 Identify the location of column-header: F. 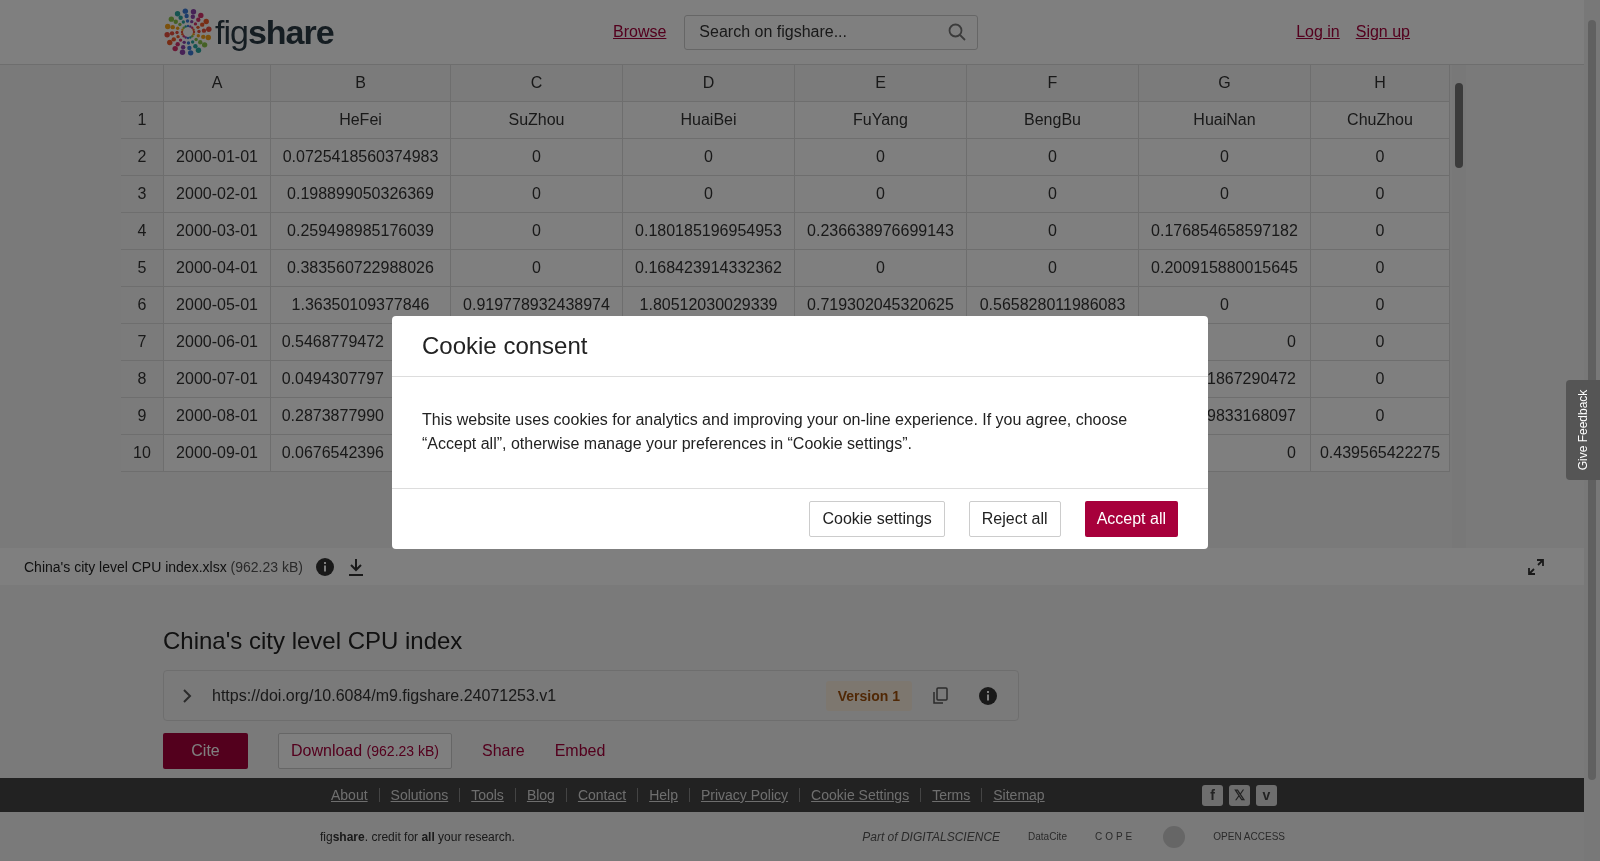
(1053, 83).